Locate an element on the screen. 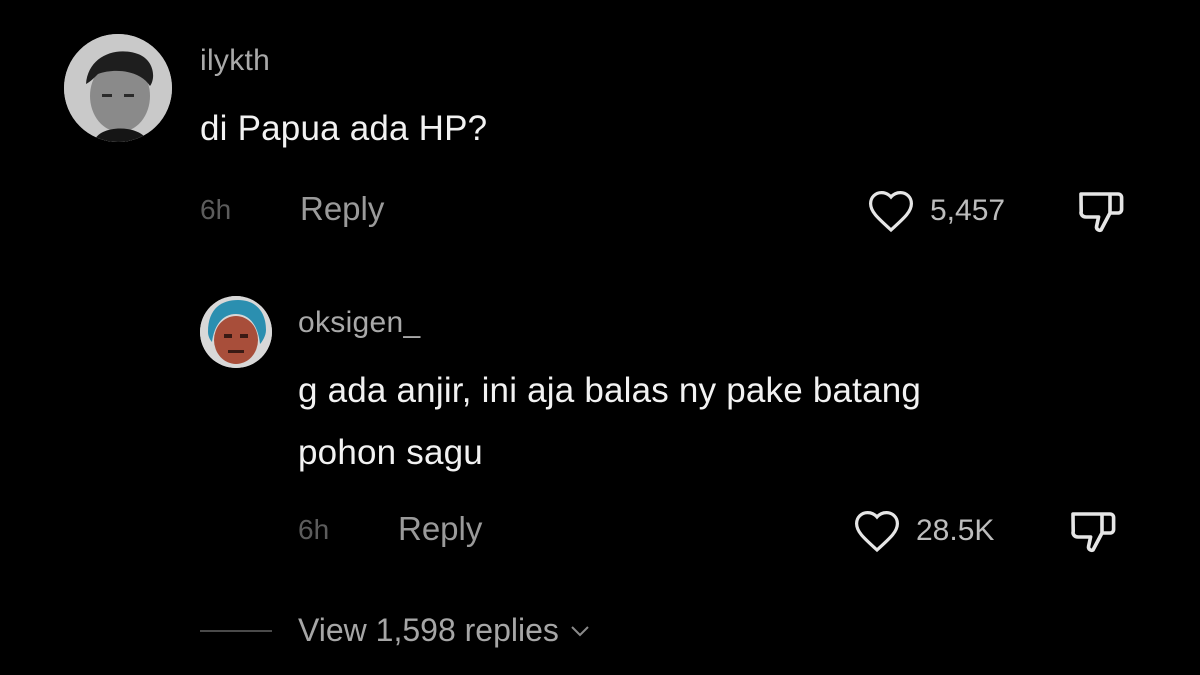 This screenshot has width=1200, height=675. reply-timestamp: 6h is located at coordinates (314, 529).